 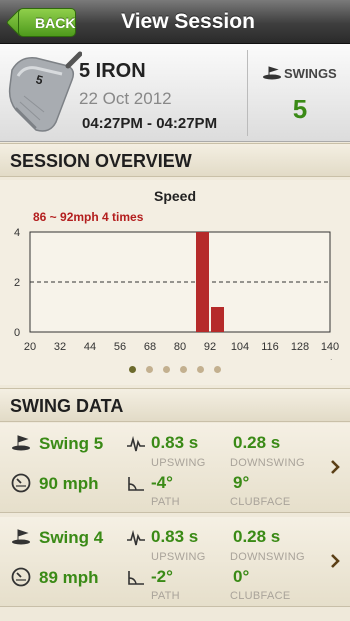 I want to click on path-value: -2°, so click(x=162, y=576).